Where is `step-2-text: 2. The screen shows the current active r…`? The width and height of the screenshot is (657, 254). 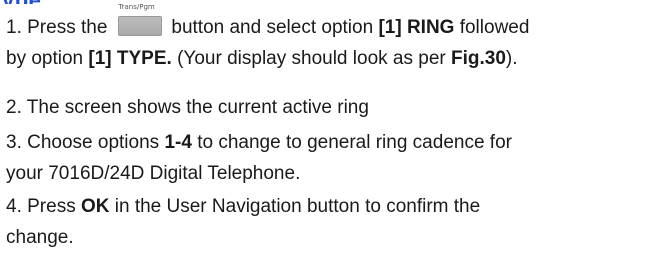 step-2-text: 2. The screen shows the current active r… is located at coordinates (187, 107).